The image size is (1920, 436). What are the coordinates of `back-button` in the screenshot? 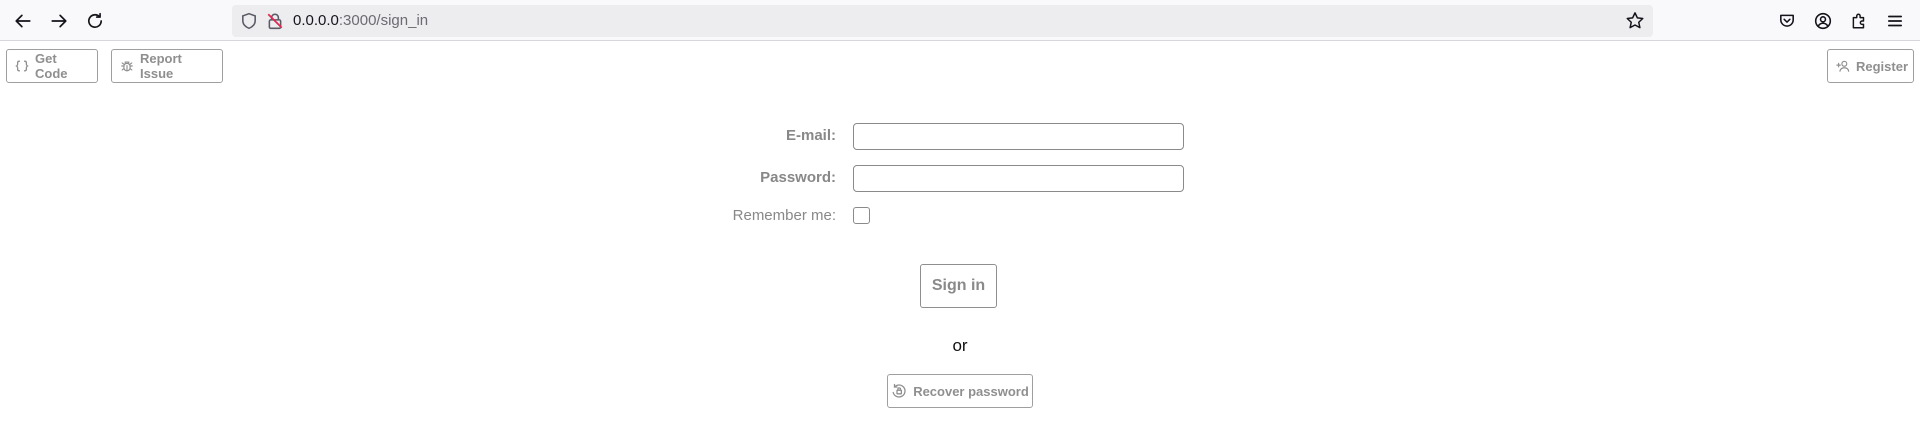 It's located at (23, 21).